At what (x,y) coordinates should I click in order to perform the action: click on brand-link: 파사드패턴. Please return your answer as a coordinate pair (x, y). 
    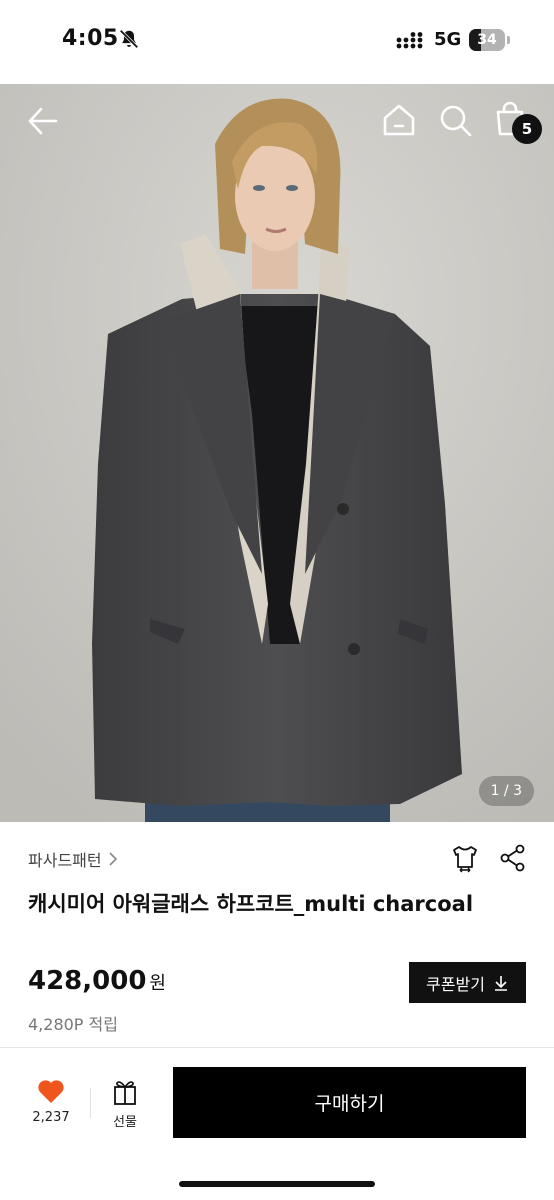
    Looking at the image, I should click on (73, 859).